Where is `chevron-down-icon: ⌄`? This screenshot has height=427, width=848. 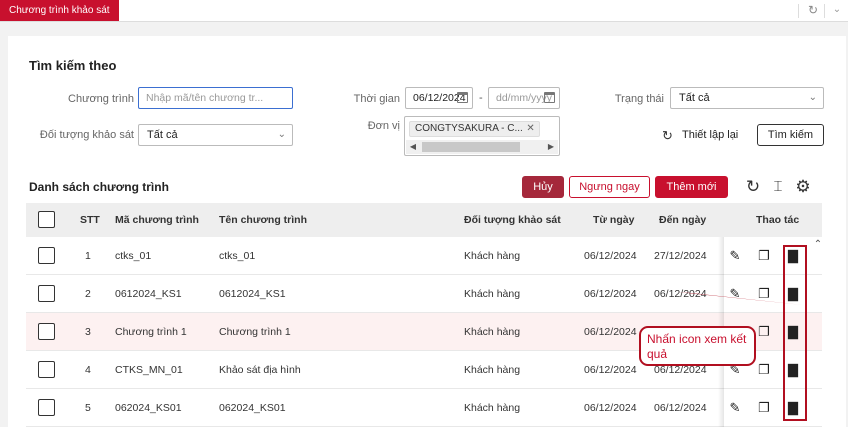 chevron-down-icon: ⌄ is located at coordinates (837, 10).